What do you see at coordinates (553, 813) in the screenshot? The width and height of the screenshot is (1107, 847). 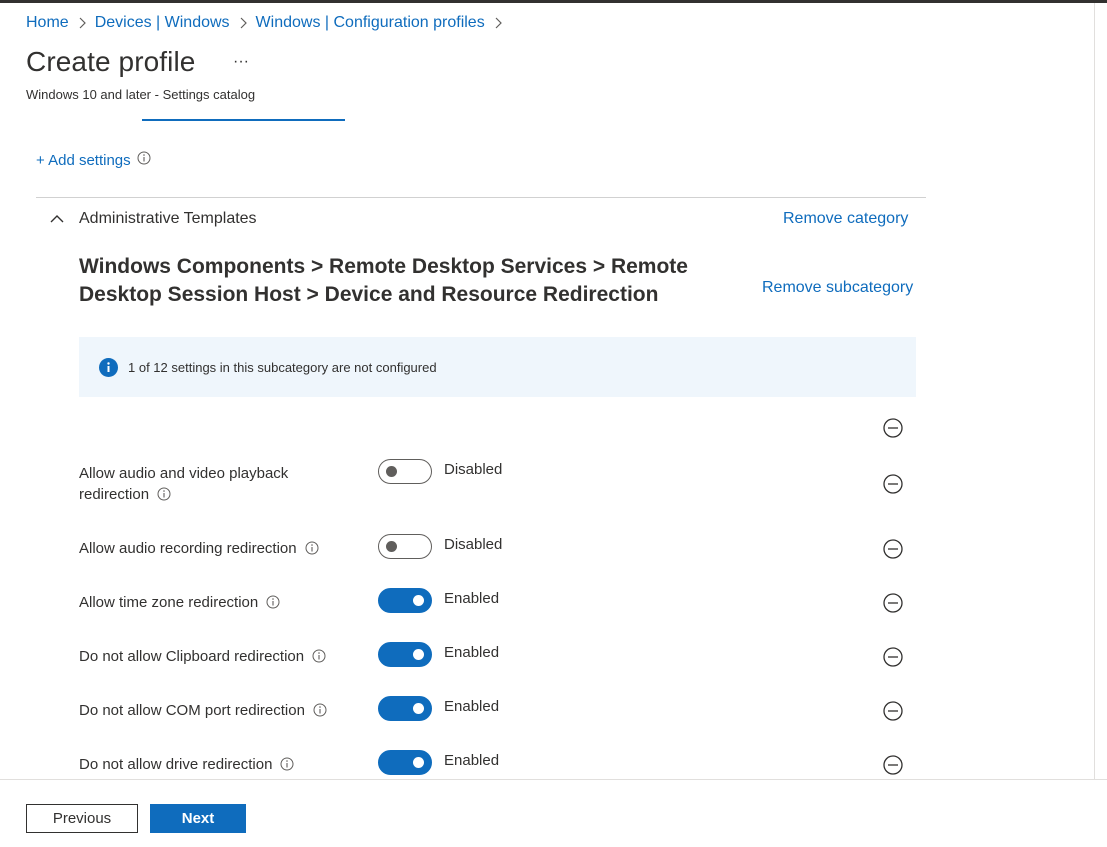 I see `footer-bar: Previous Next` at bounding box center [553, 813].